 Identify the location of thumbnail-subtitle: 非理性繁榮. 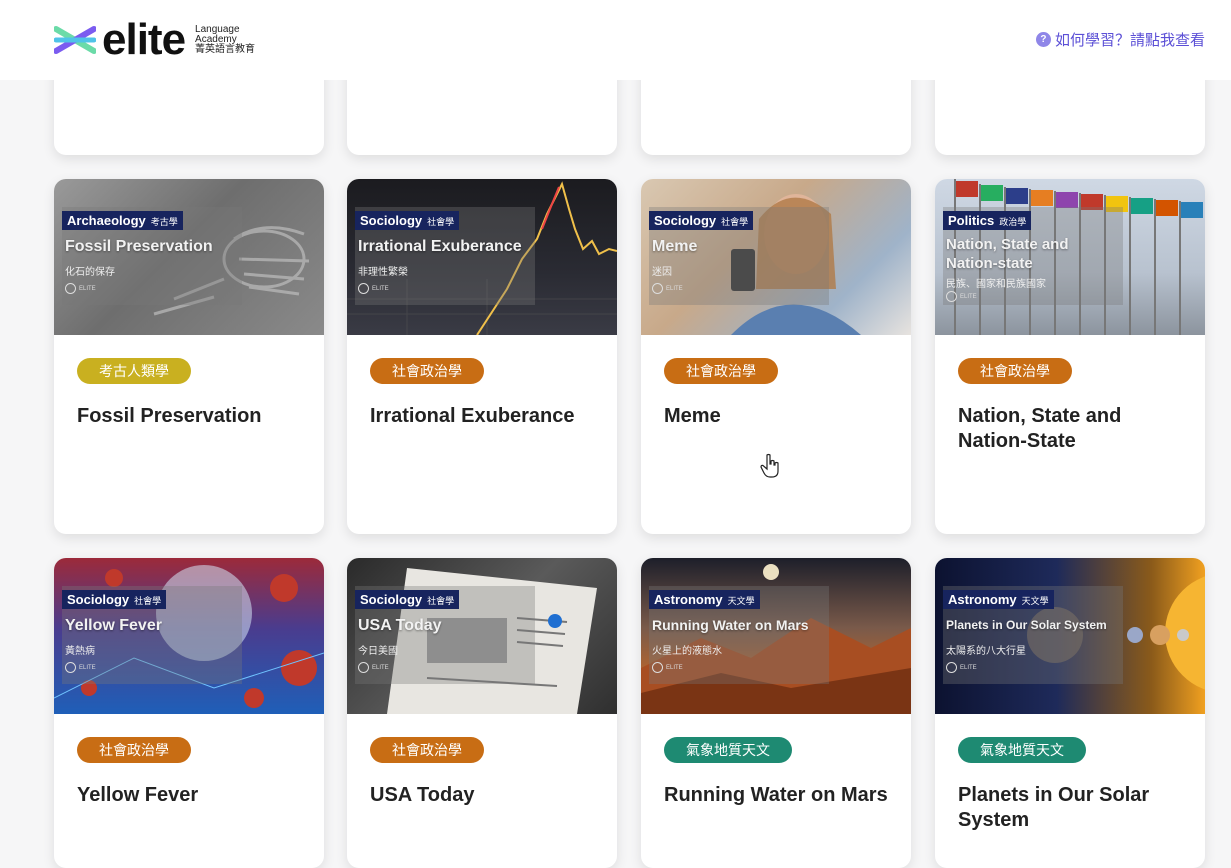
(383, 272).